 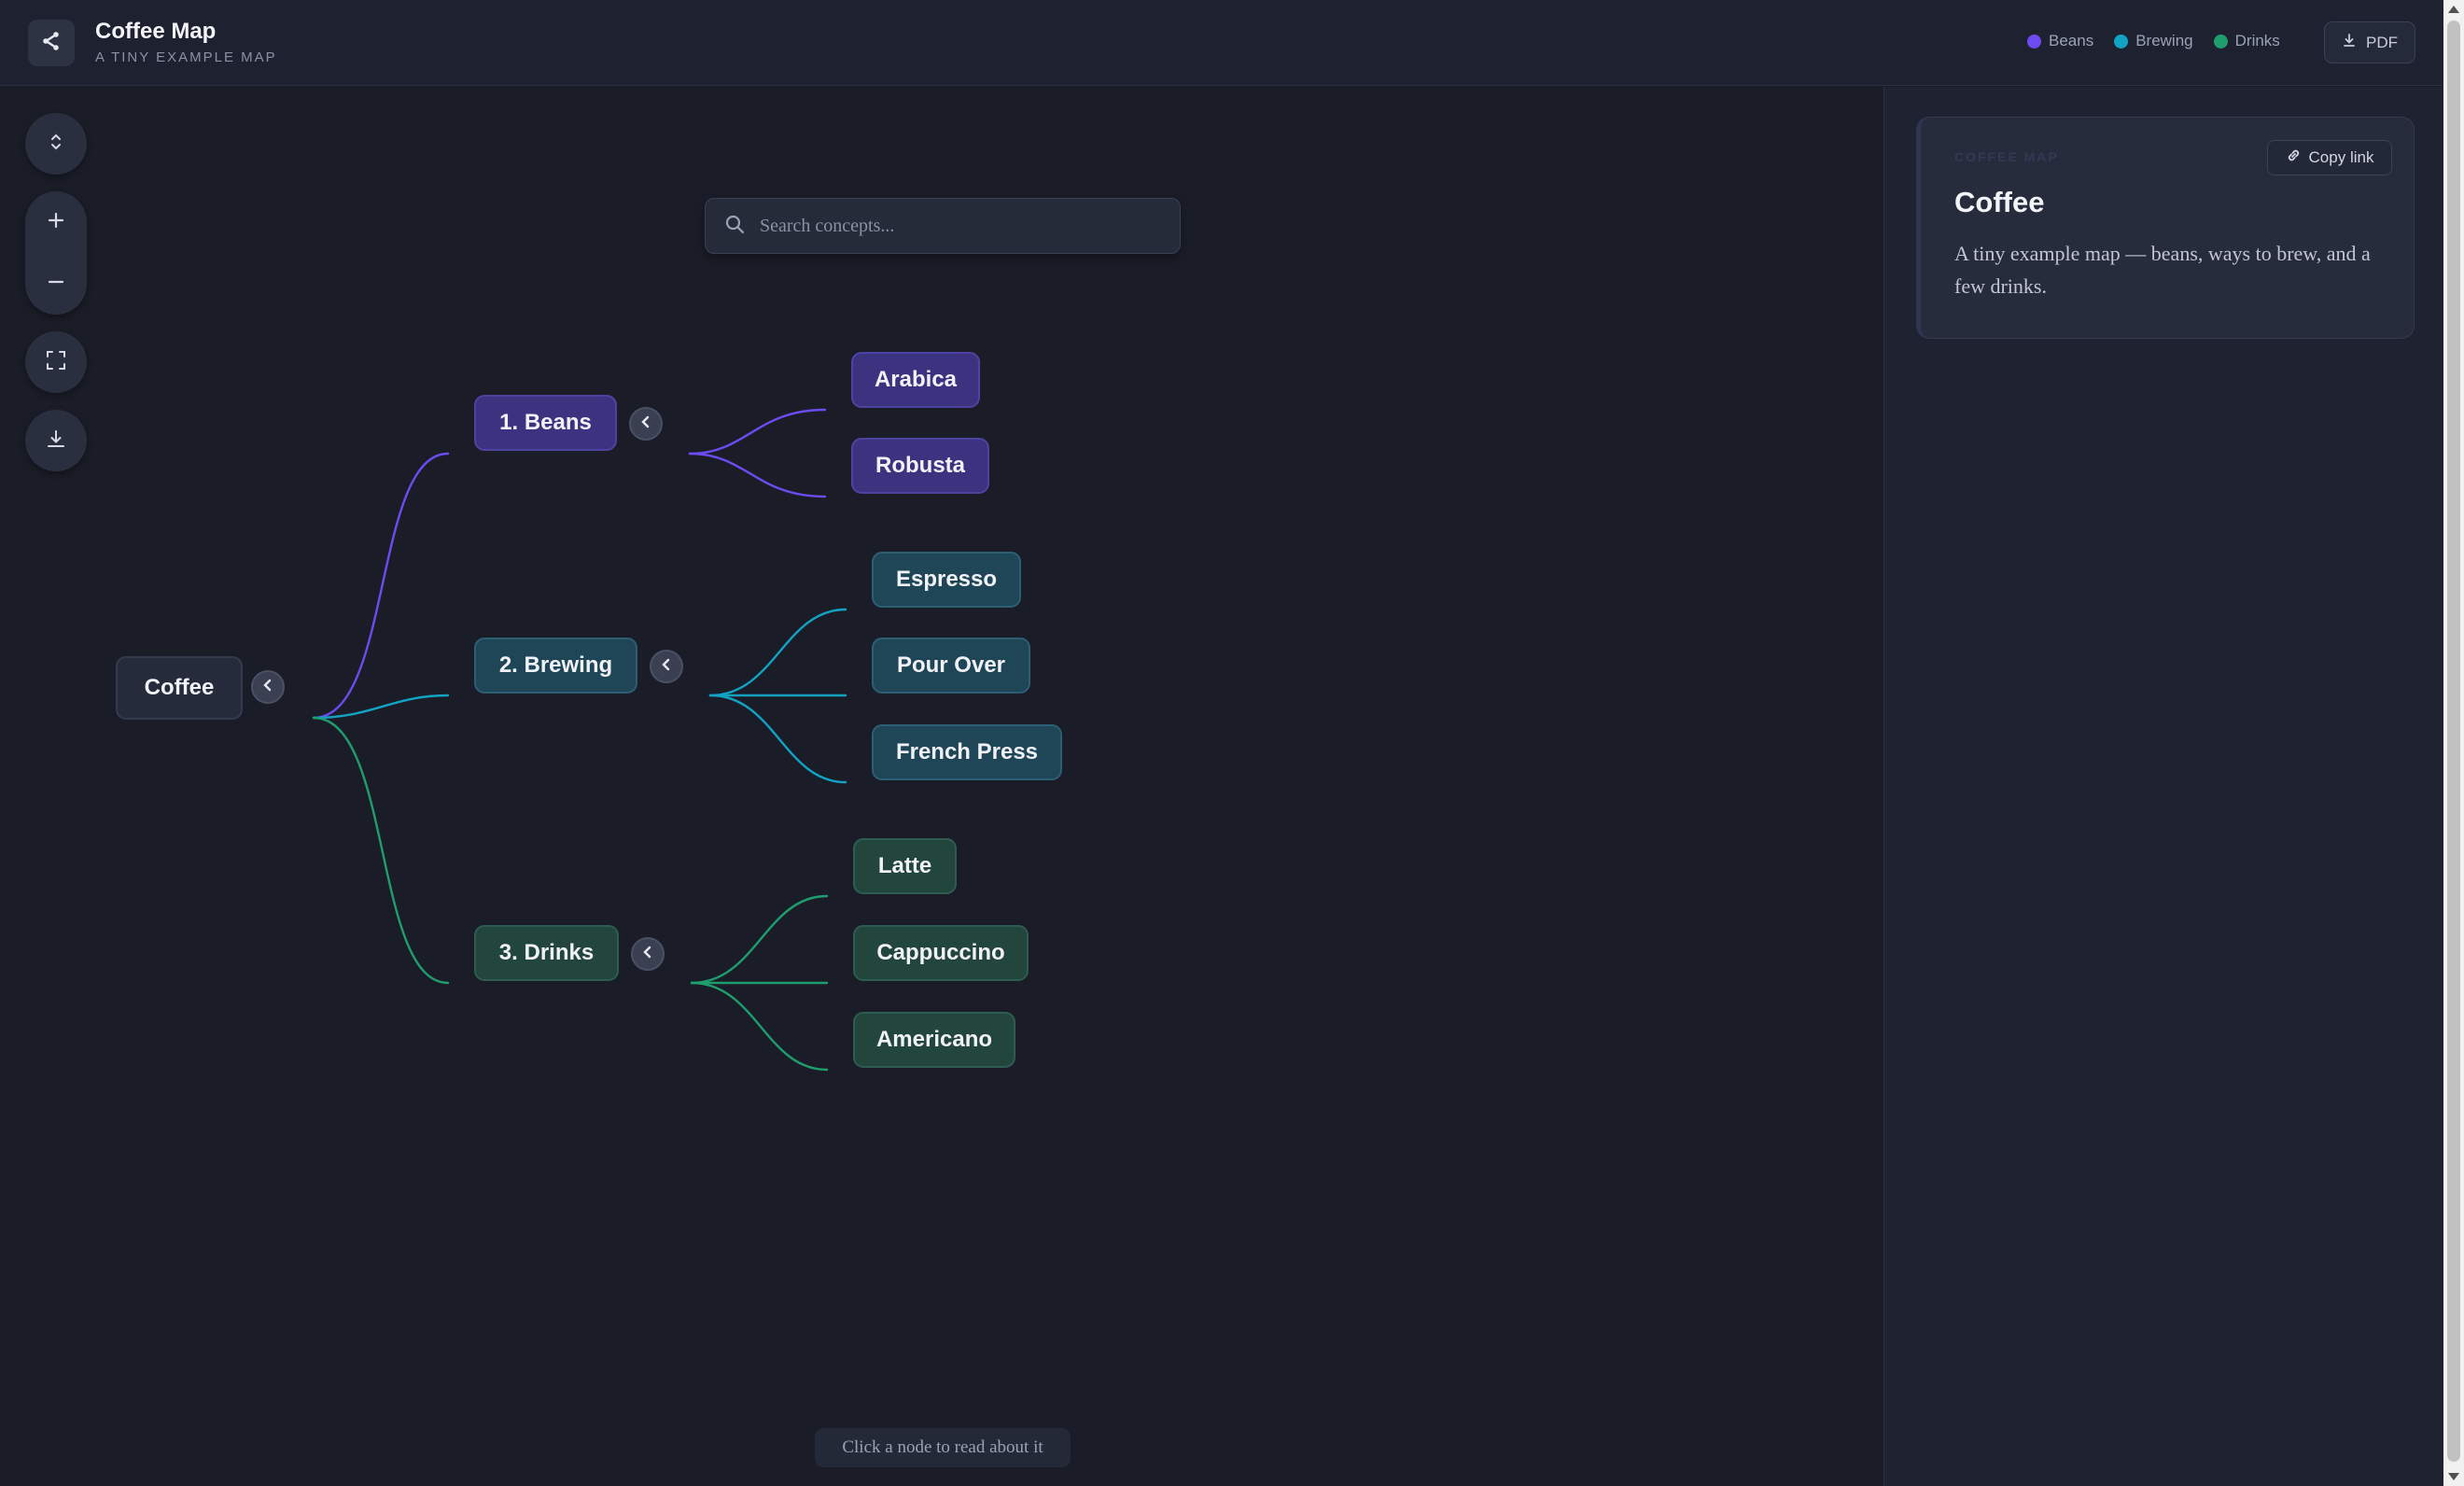 I want to click on node-branch-drinks: 3. Drinks, so click(x=546, y=953).